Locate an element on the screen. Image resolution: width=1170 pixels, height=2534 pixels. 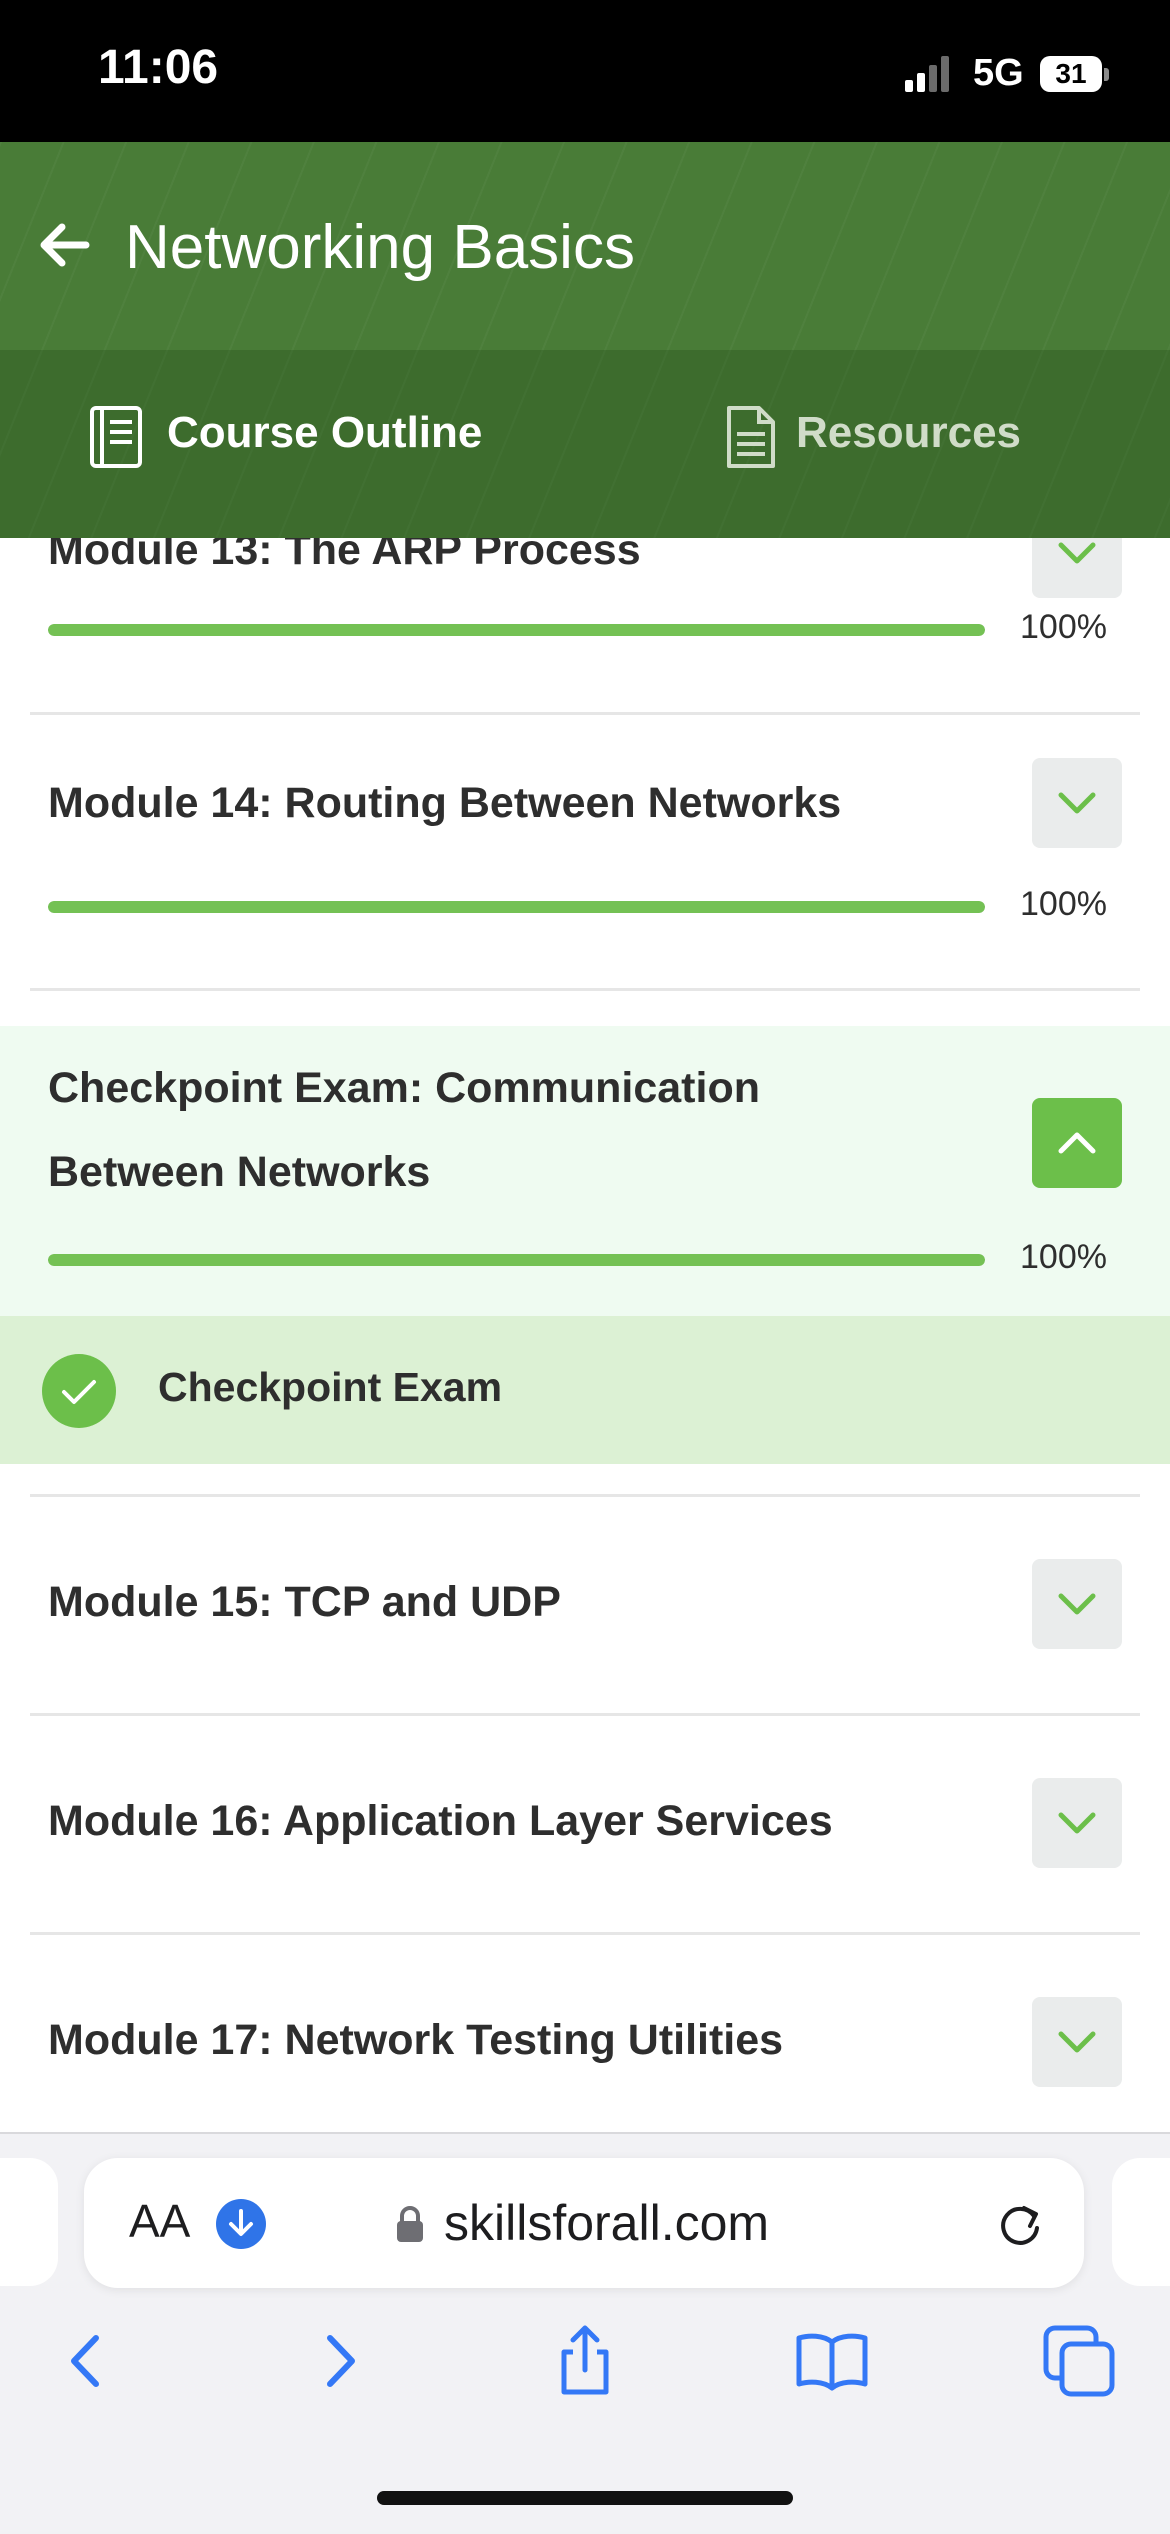
module-16: Module 16: Application Layer Services is located at coordinates (585, 1824).